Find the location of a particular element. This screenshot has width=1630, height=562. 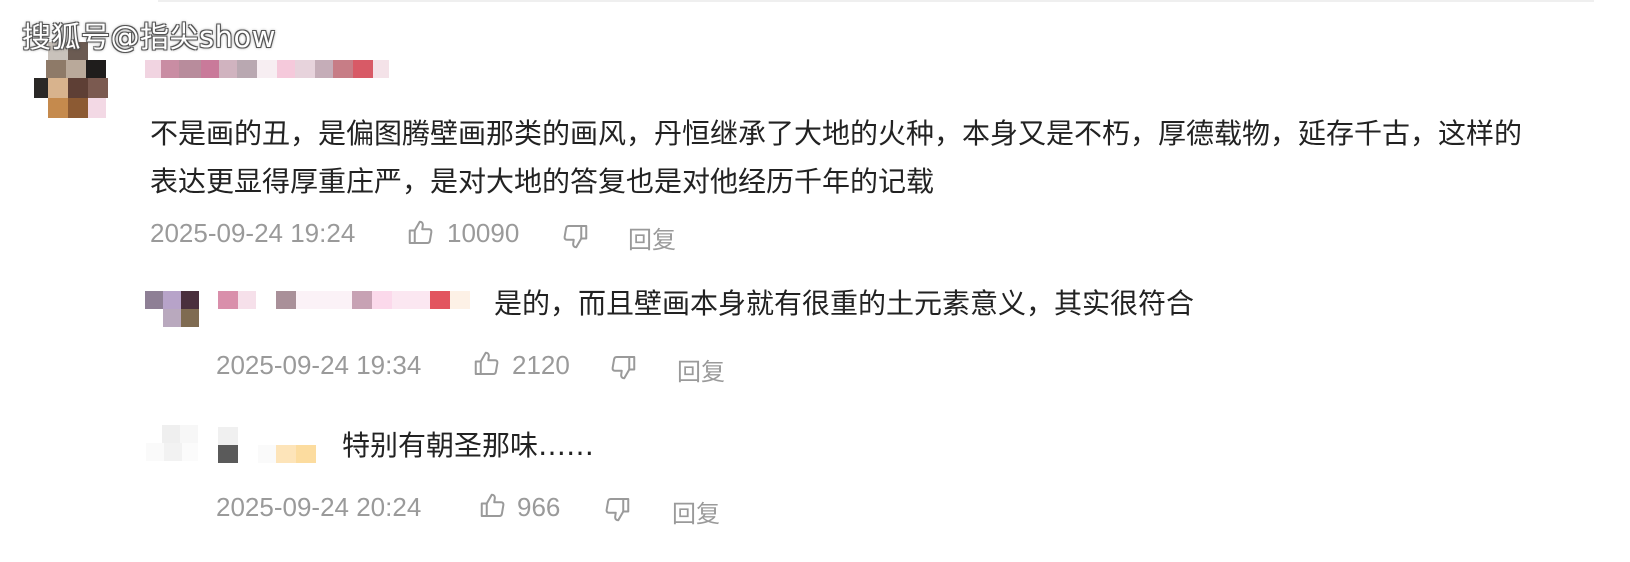

like-count: 2120 is located at coordinates (541, 365).